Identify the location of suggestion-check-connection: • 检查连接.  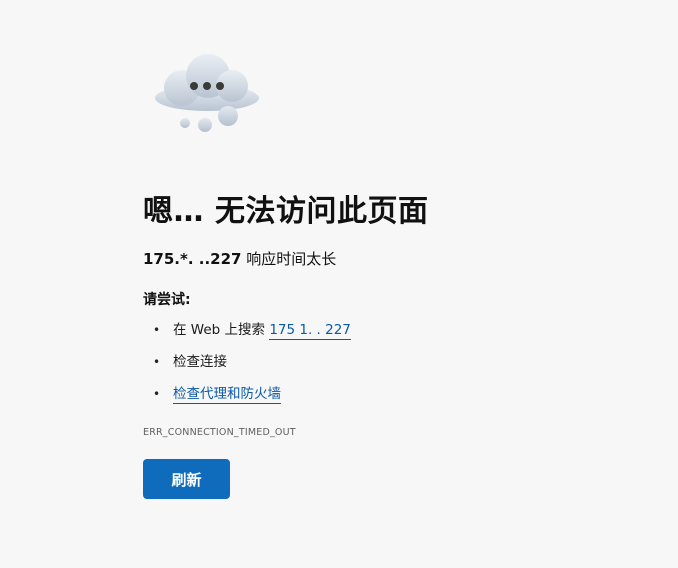
(247, 366).